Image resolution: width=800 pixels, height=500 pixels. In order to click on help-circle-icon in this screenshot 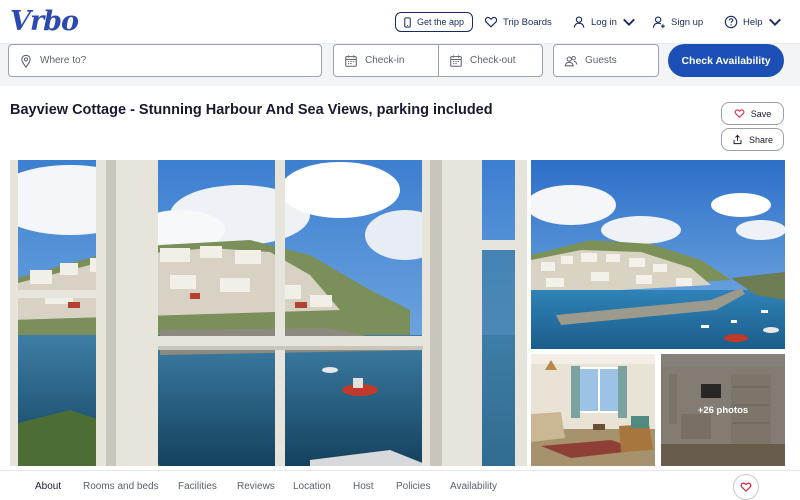, I will do `click(731, 22)`.